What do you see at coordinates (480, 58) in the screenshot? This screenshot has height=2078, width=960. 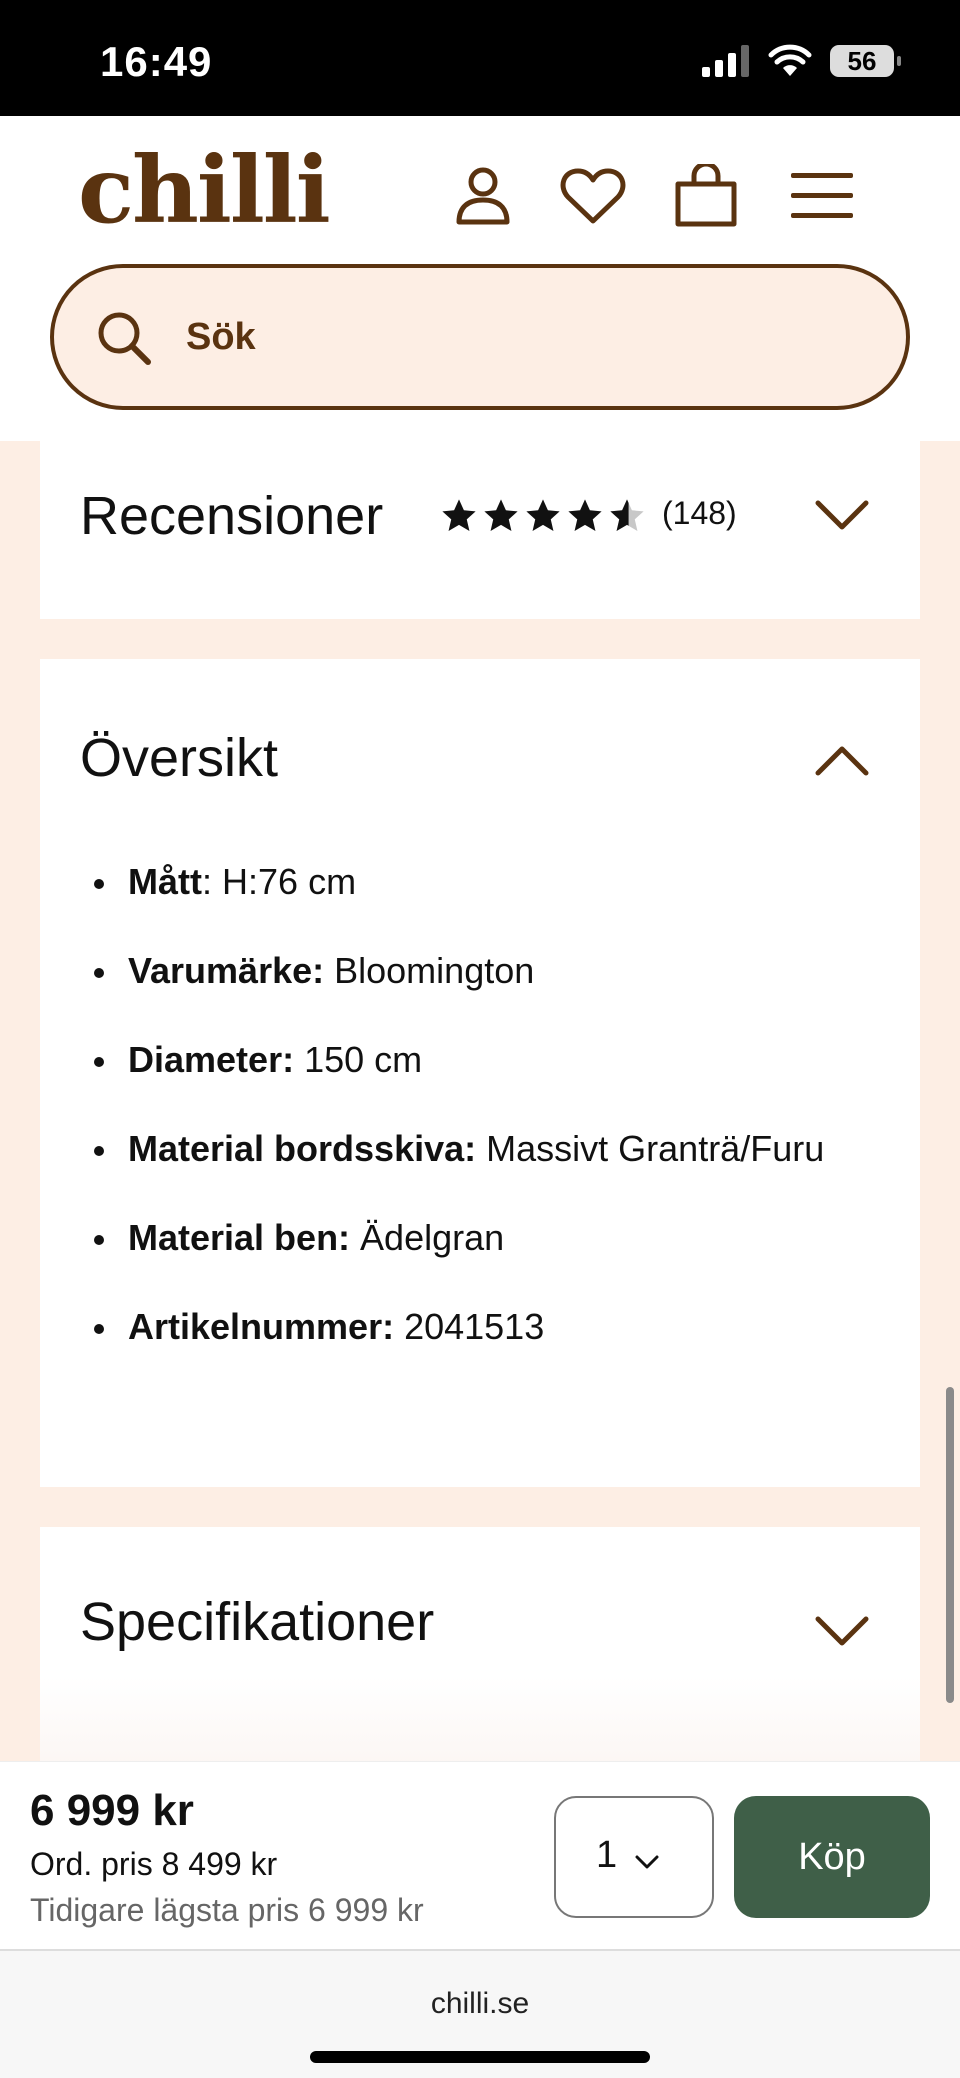 I see `status-bar: 16:49 56` at bounding box center [480, 58].